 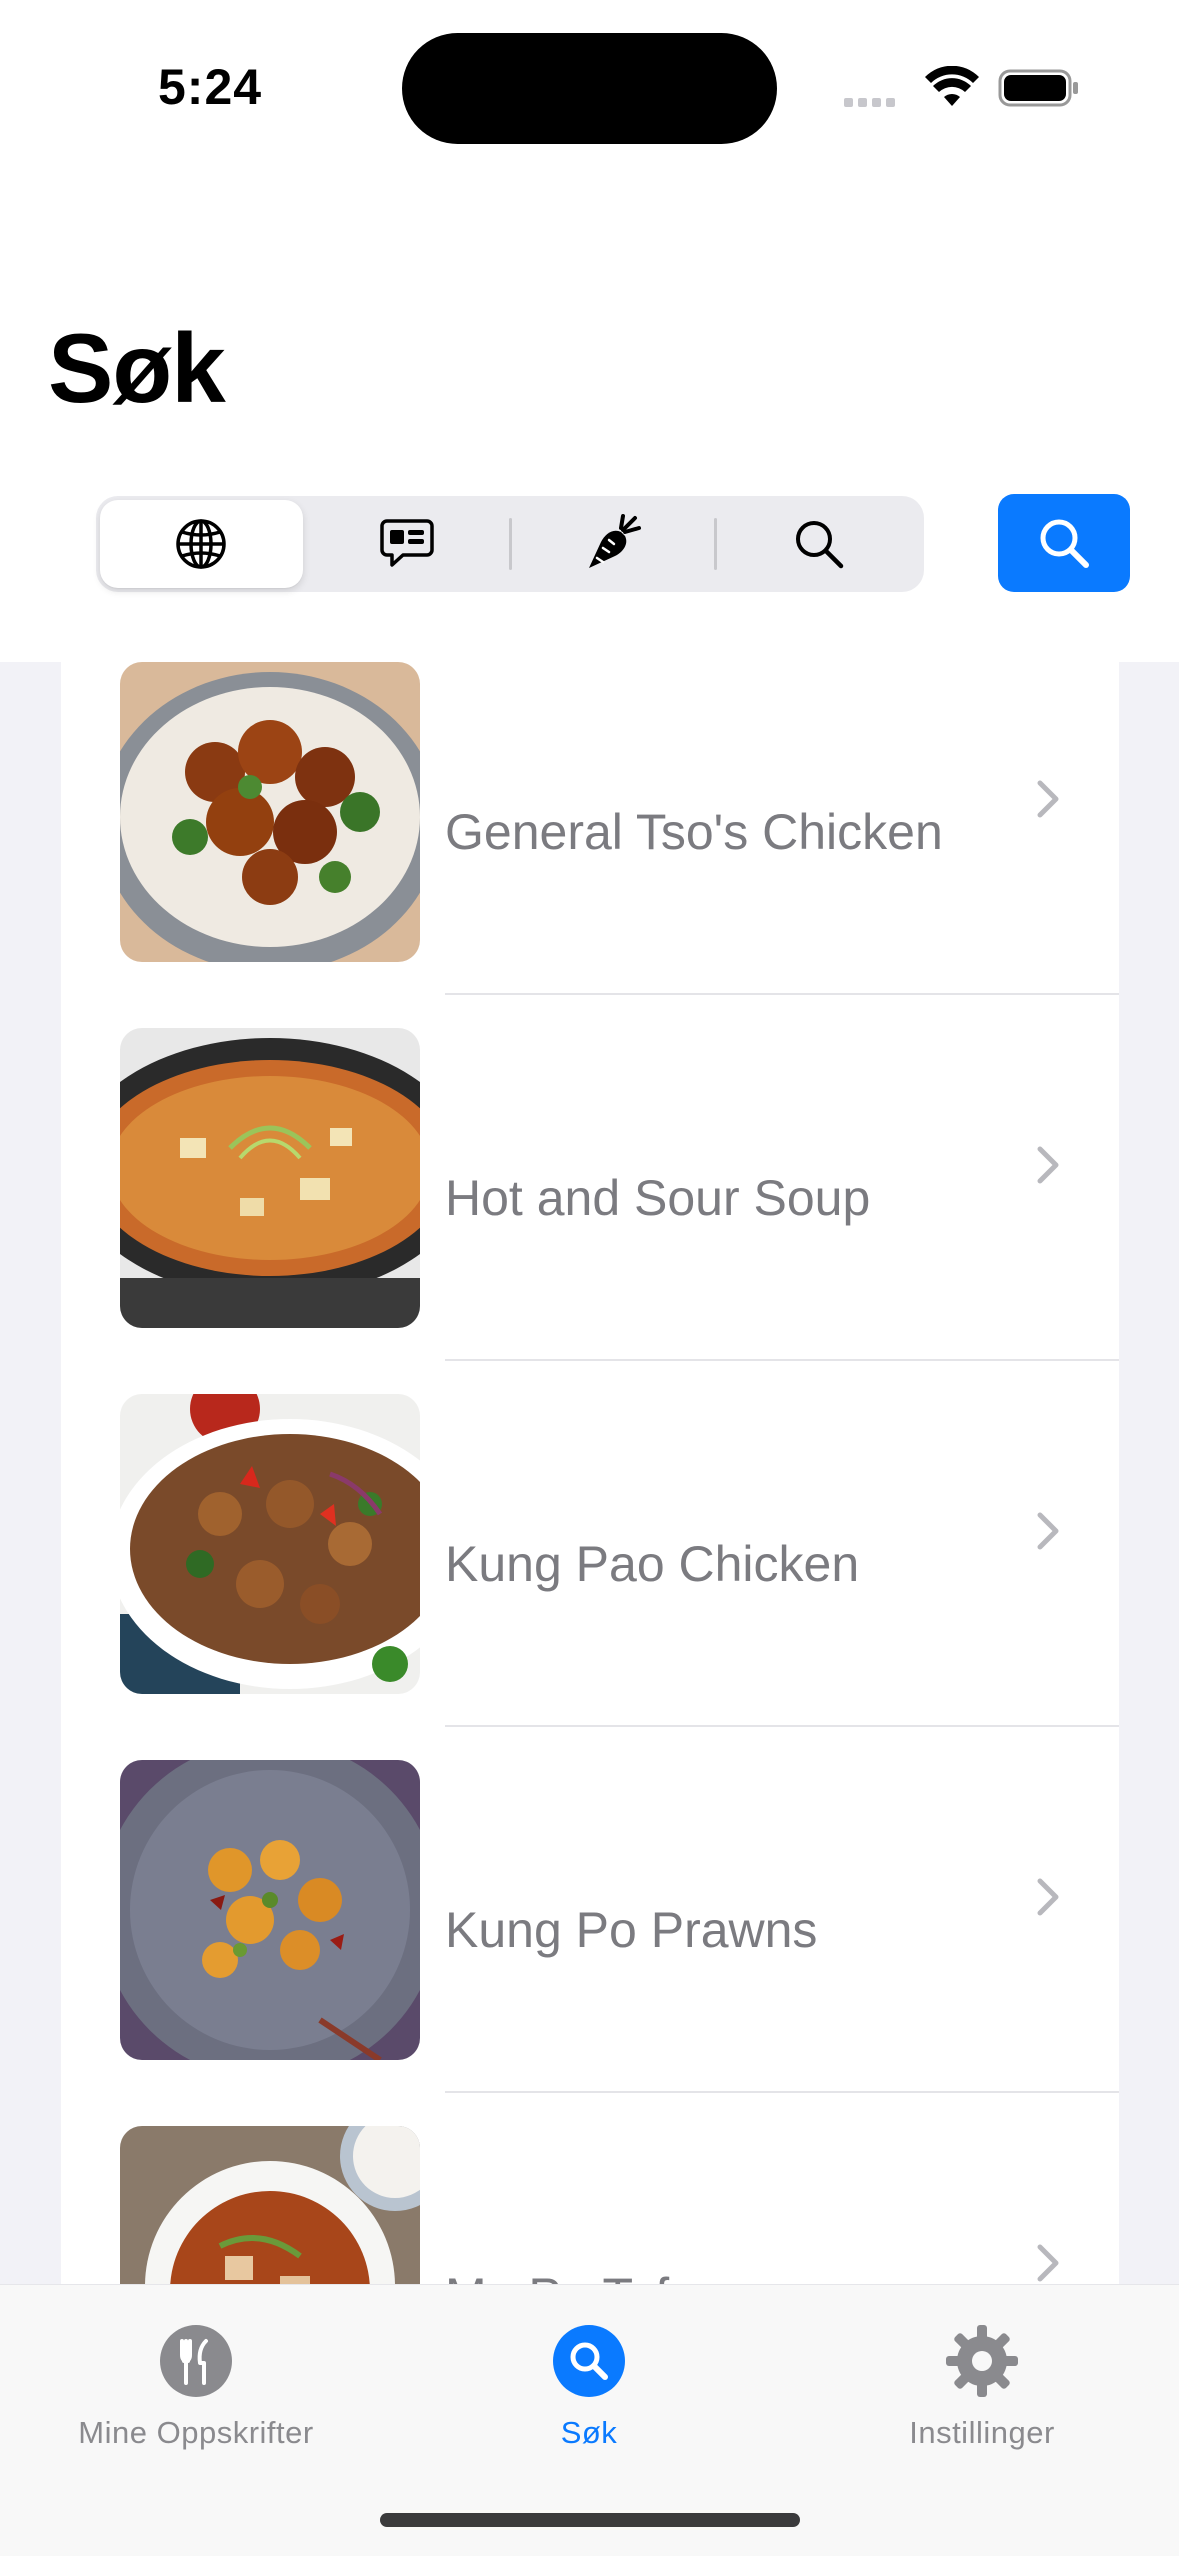 What do you see at coordinates (590, 2520) in the screenshot?
I see `home-indicator` at bounding box center [590, 2520].